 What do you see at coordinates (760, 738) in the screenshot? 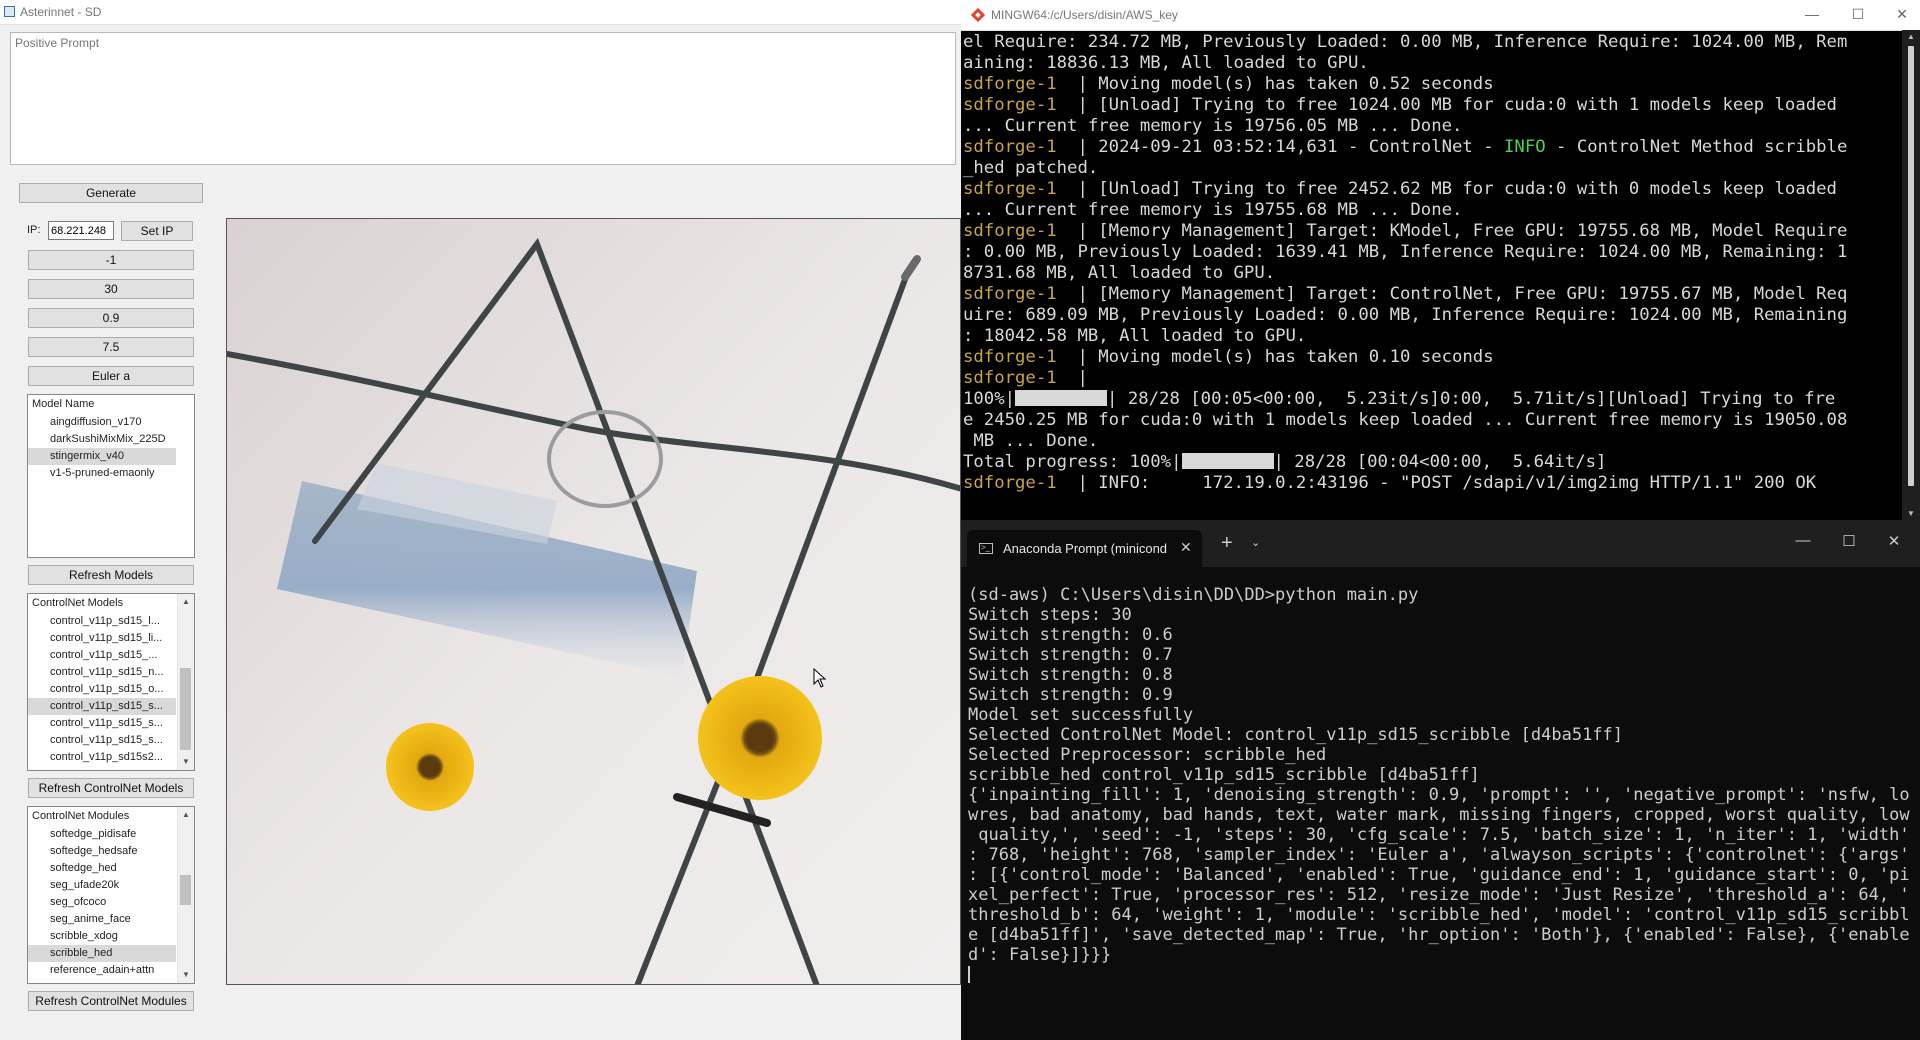
I see `flower-right` at bounding box center [760, 738].